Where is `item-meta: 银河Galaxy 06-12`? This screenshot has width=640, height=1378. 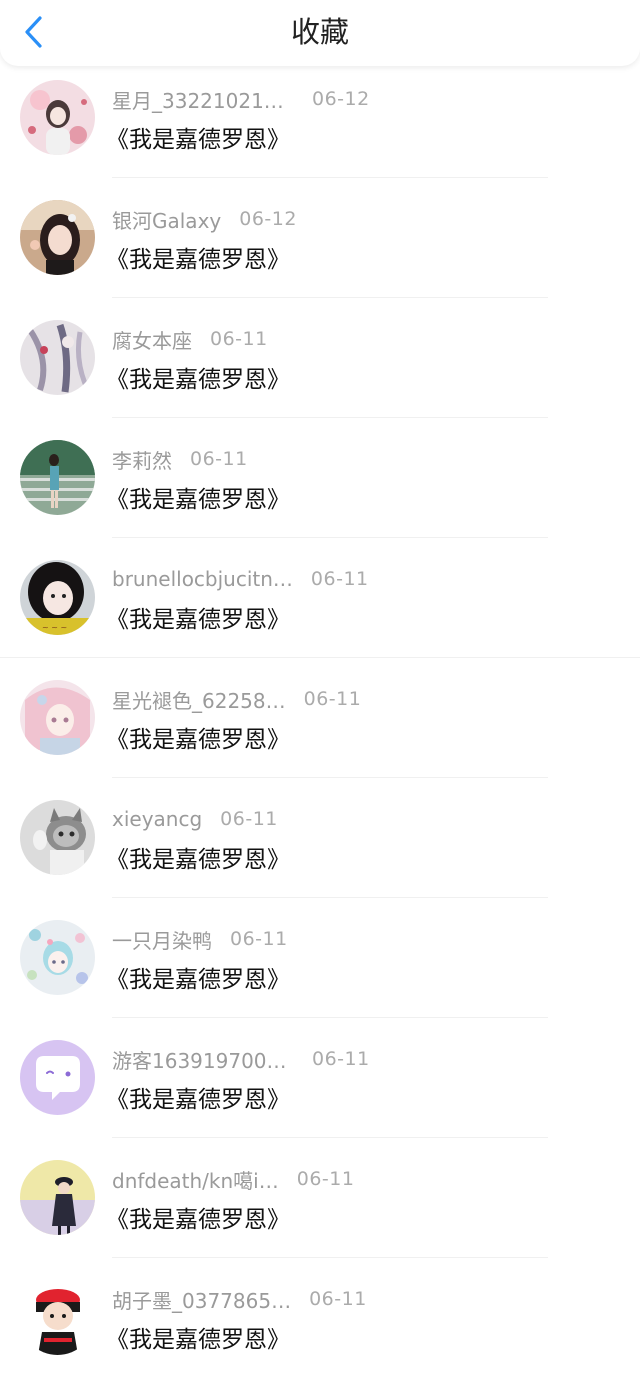
item-meta: 银河Galaxy 06-12 is located at coordinates (204, 219).